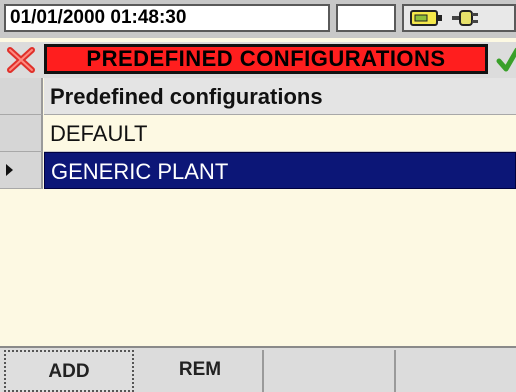  Describe the element at coordinates (280, 170) in the screenshot. I see `list-item-selected: GENERIC PLANT` at that location.